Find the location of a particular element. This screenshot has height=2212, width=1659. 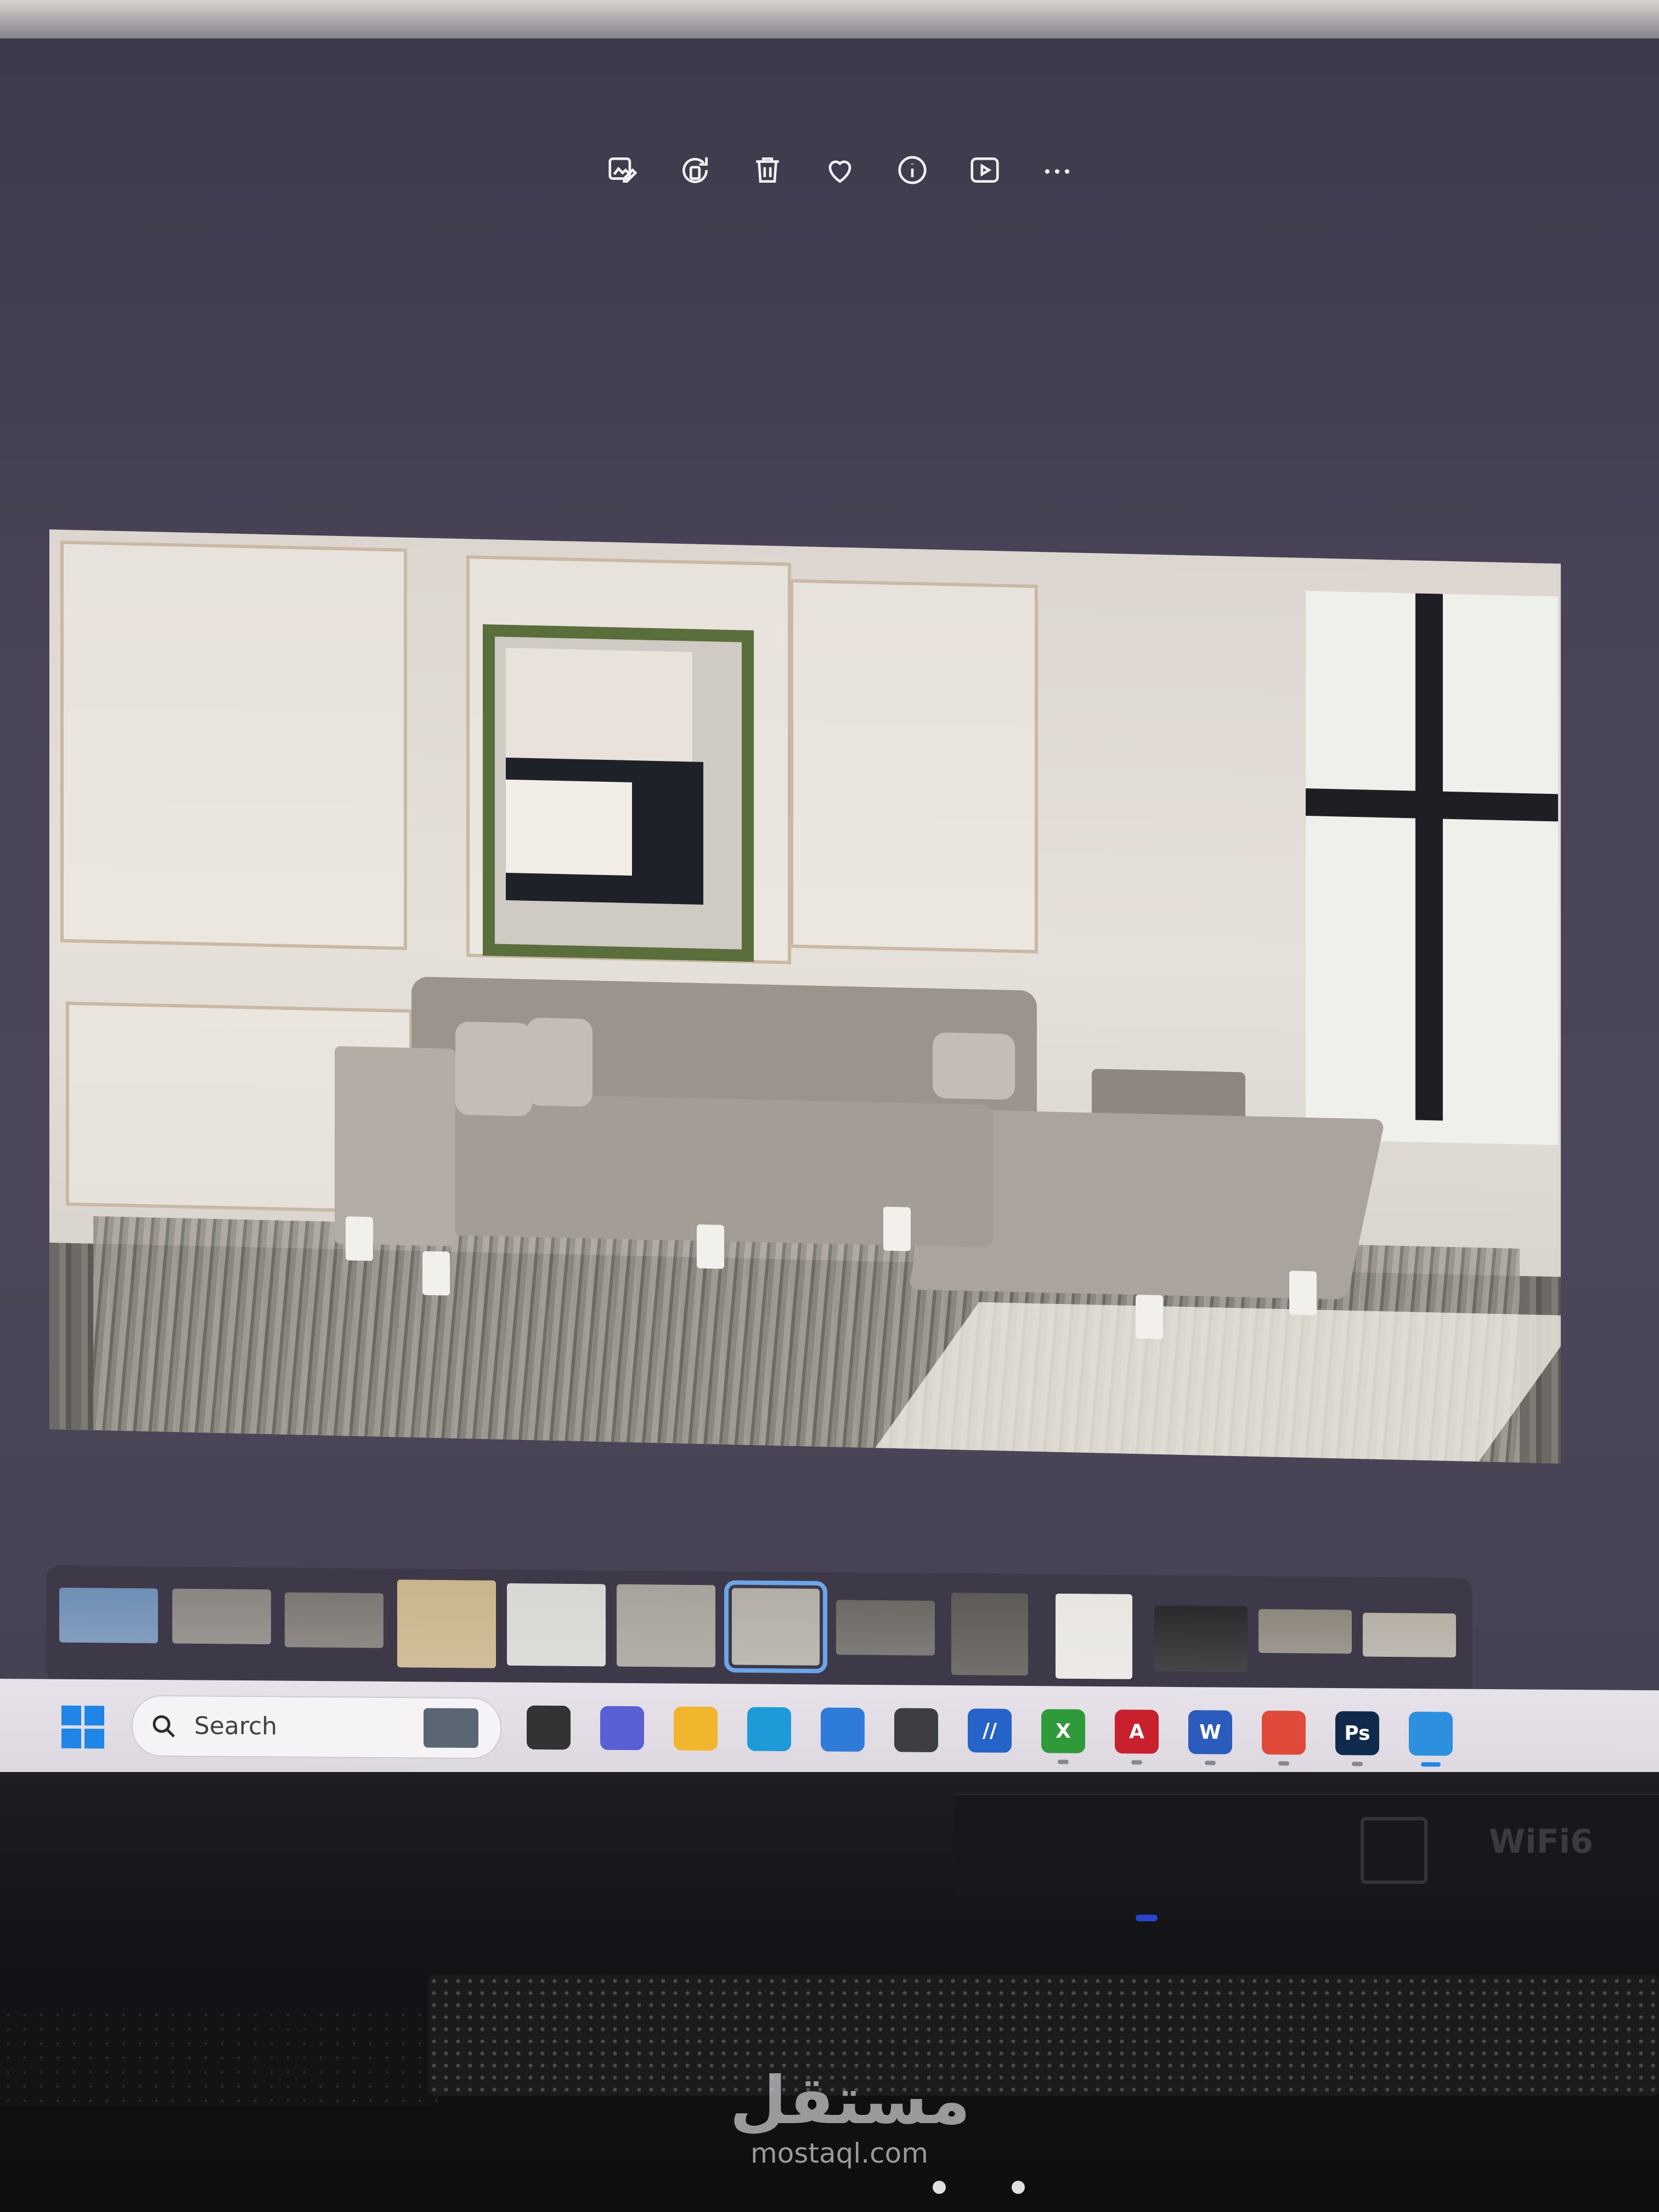

laptop-deck is located at coordinates (219, 2057).